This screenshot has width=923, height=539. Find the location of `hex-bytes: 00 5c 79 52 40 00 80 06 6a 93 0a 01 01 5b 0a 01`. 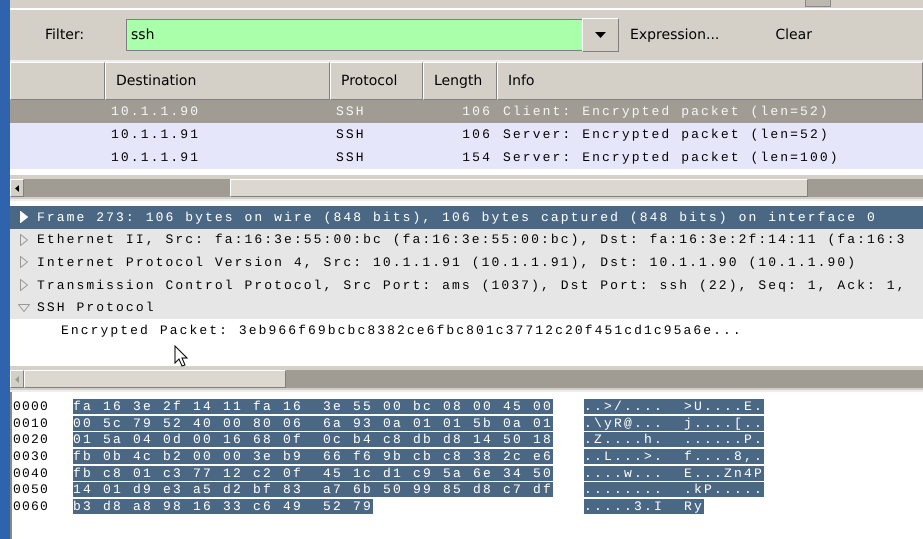

hex-bytes: 00 5c 79 52 40 00 80 06 6a 93 0a 01 01 5b 0a 01 is located at coordinates (313, 423).